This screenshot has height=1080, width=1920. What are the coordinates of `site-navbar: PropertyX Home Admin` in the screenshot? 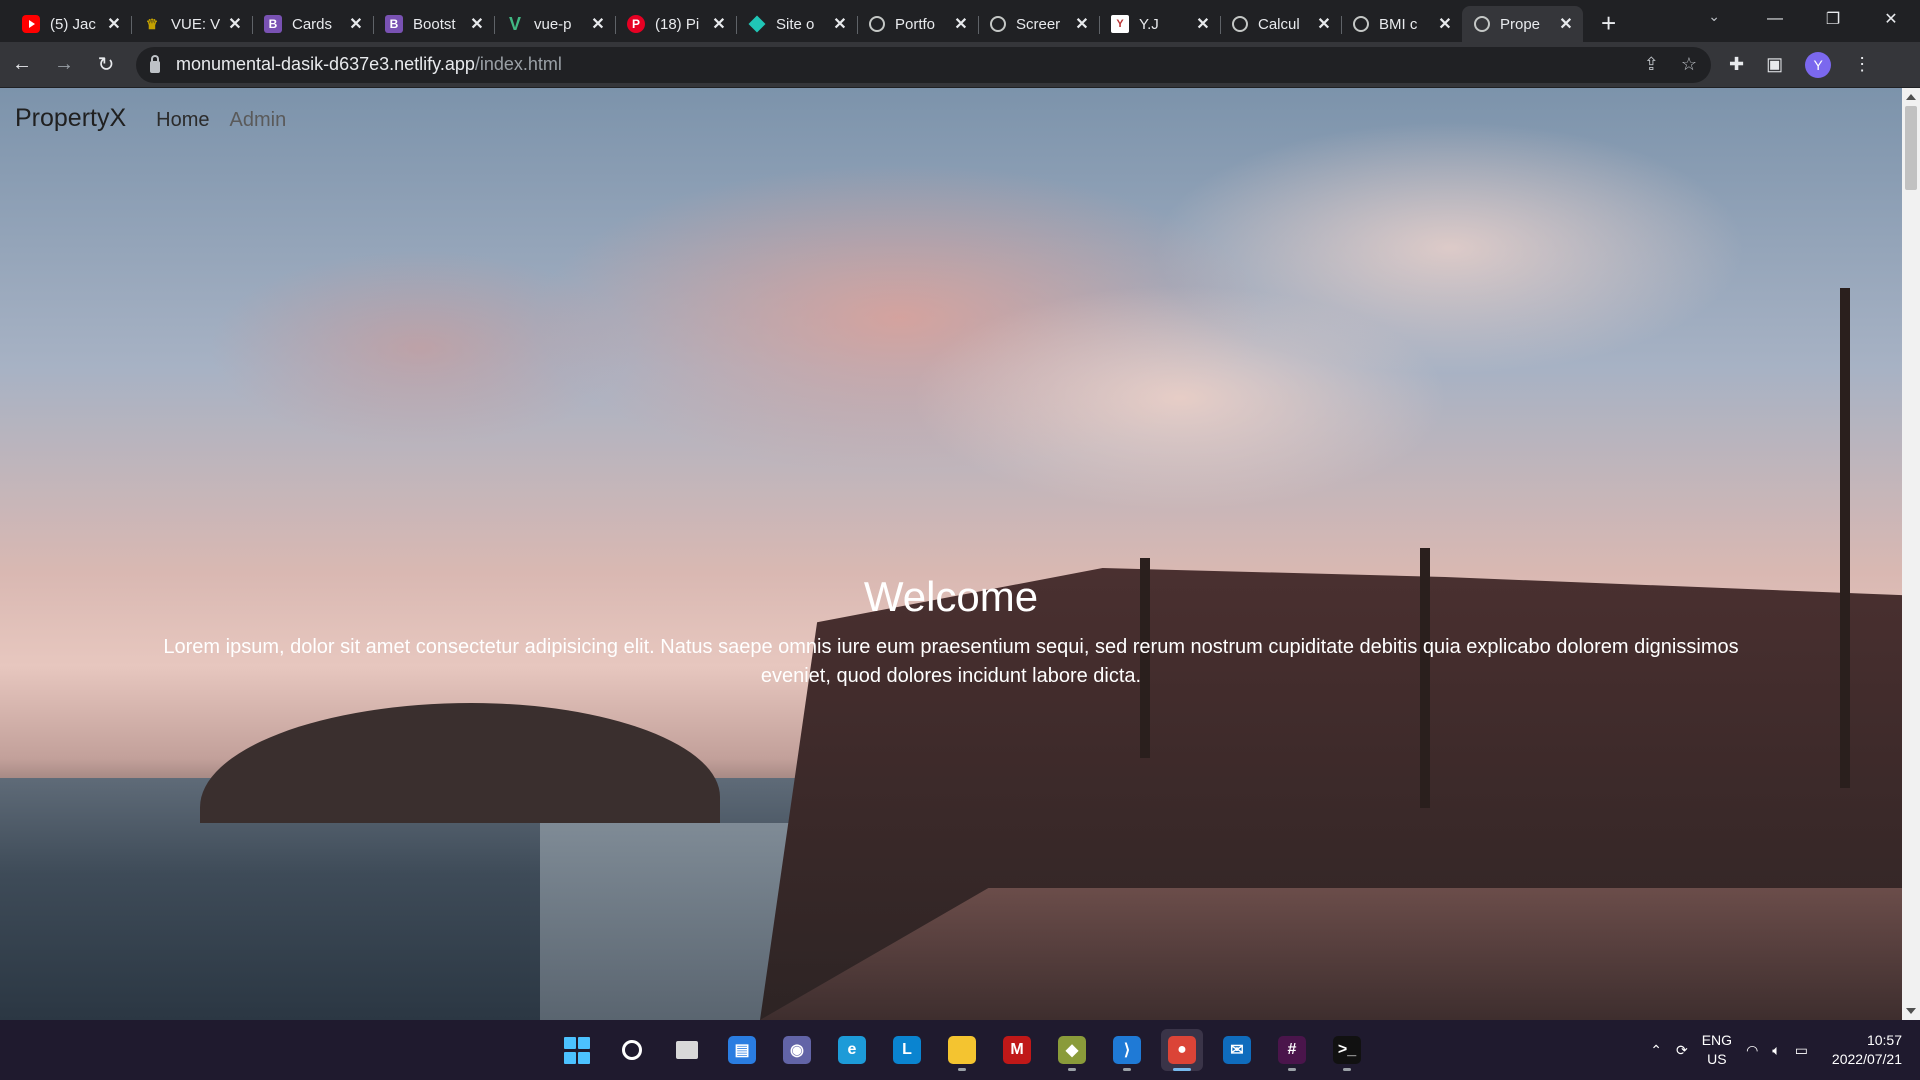 It's located at (160, 118).